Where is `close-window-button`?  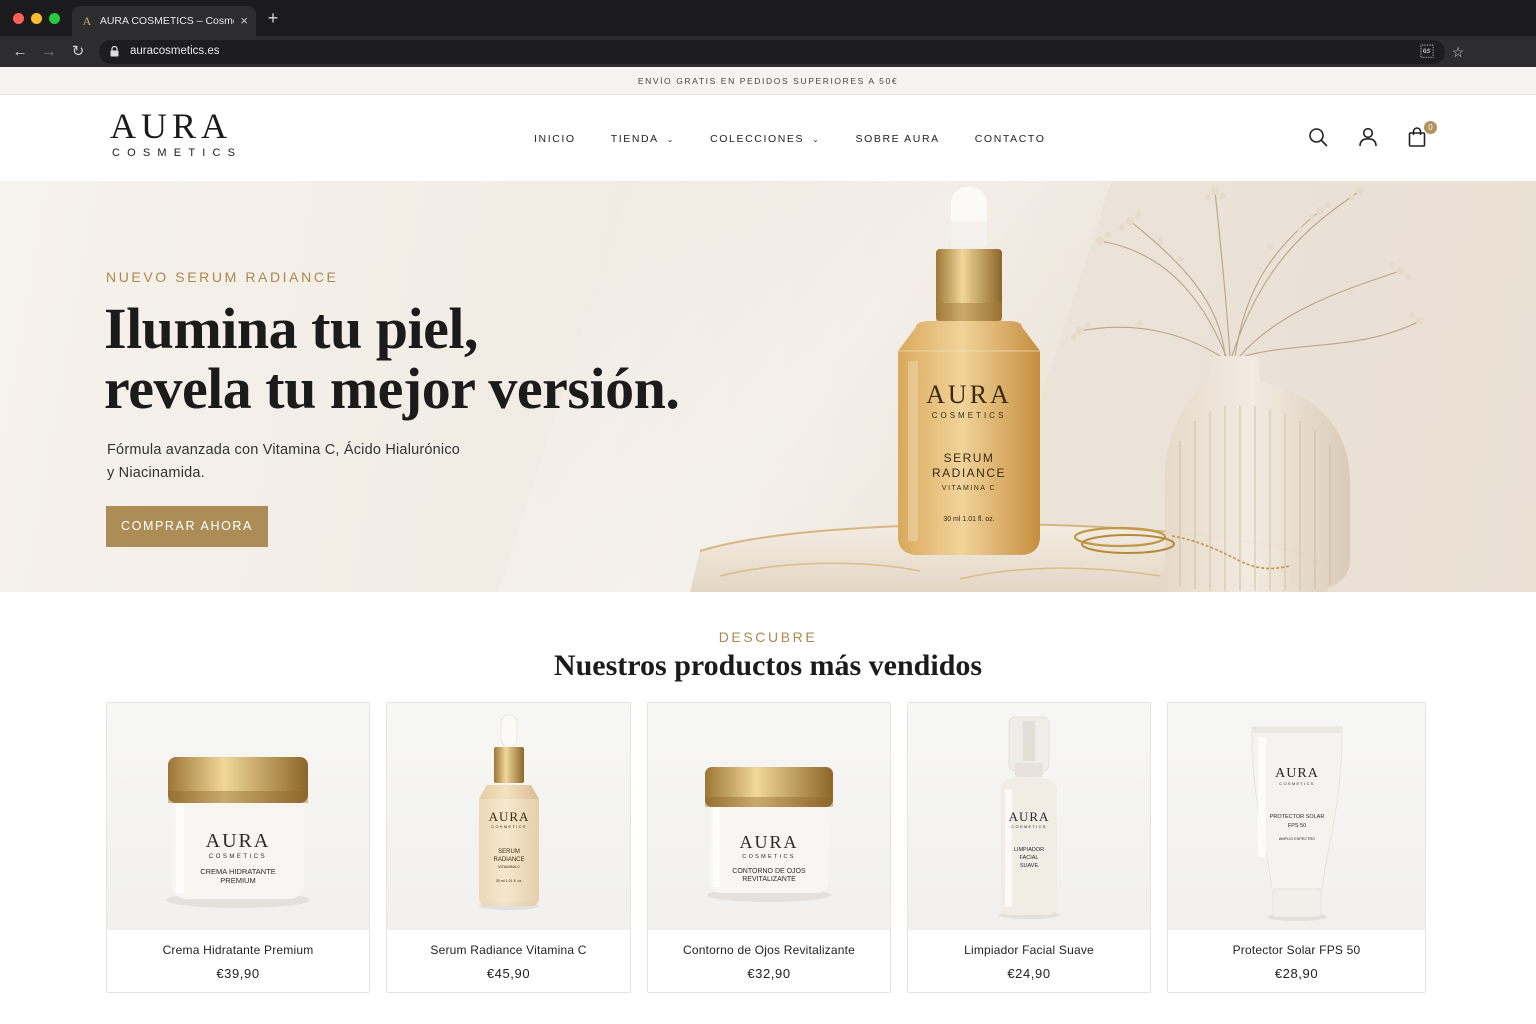
close-window-button is located at coordinates (18, 18).